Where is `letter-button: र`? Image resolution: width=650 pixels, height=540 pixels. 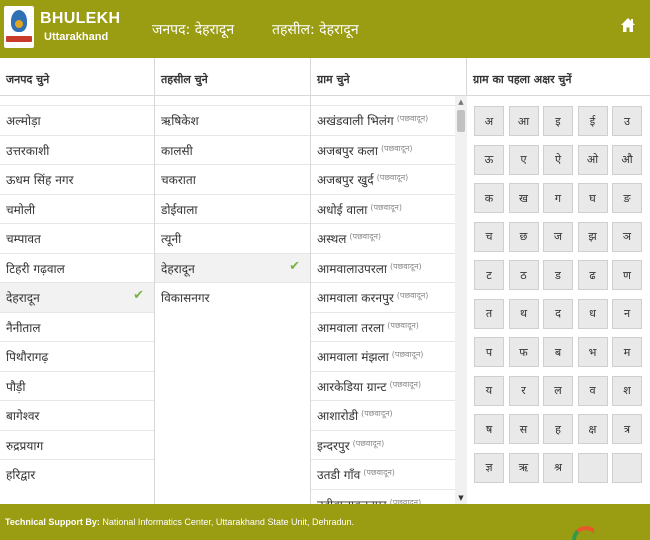
letter-button: र is located at coordinates (523, 390).